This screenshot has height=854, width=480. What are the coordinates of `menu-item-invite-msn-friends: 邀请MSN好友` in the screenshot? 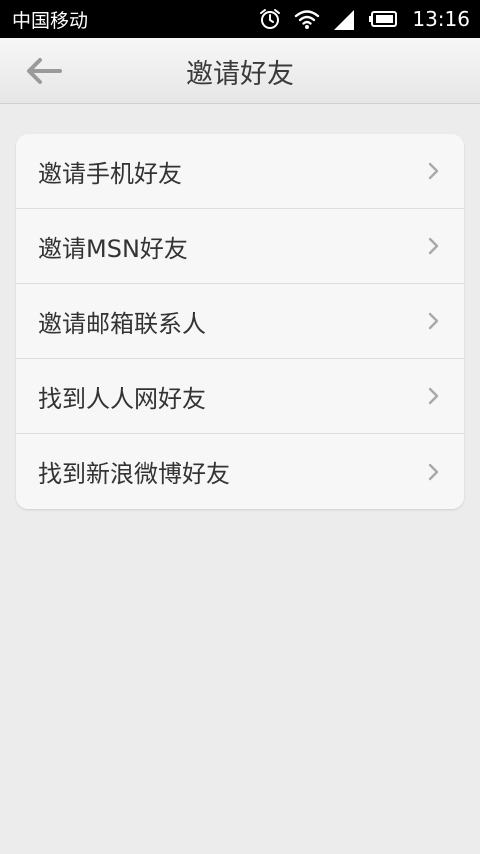 It's located at (240, 246).